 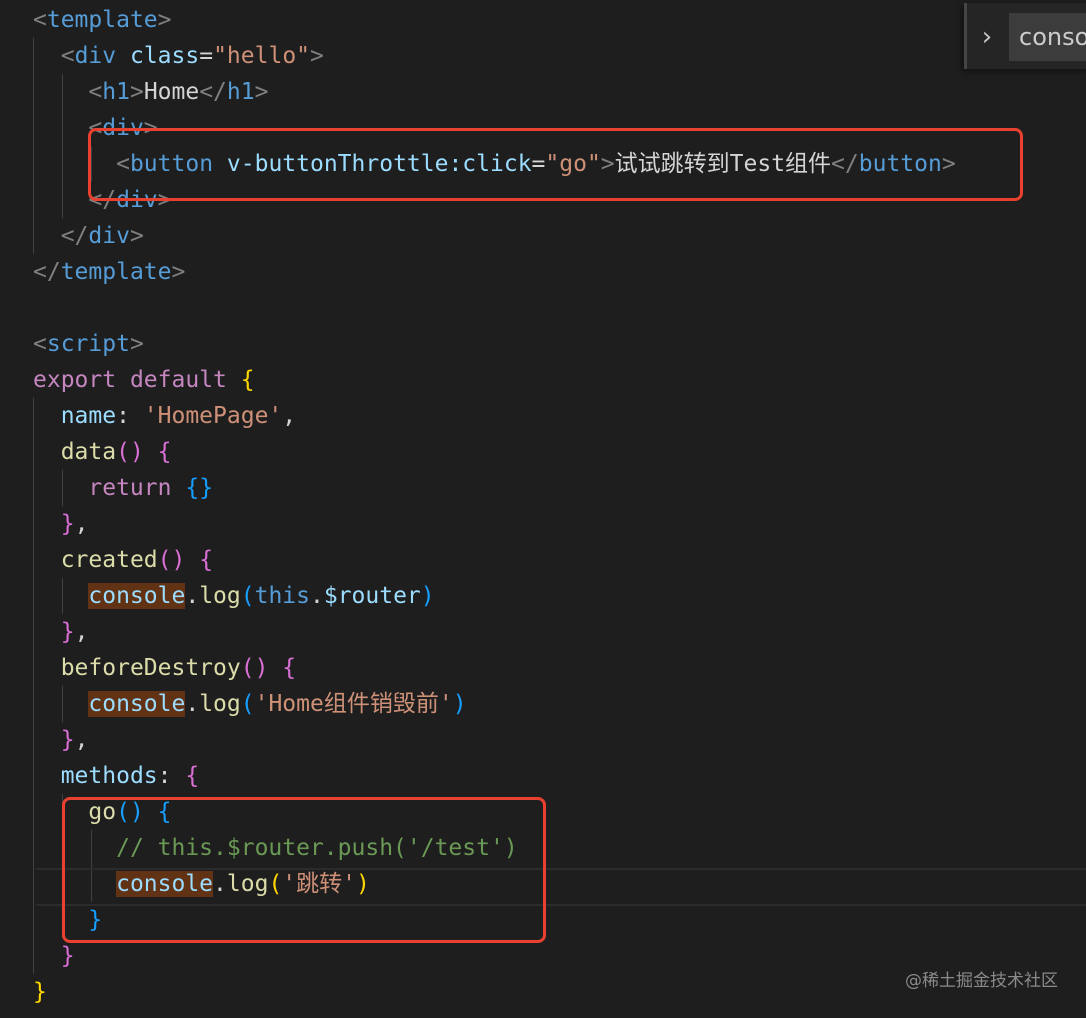 What do you see at coordinates (981, 981) in the screenshot?
I see `watermark: @稀土掘金技术社区` at bounding box center [981, 981].